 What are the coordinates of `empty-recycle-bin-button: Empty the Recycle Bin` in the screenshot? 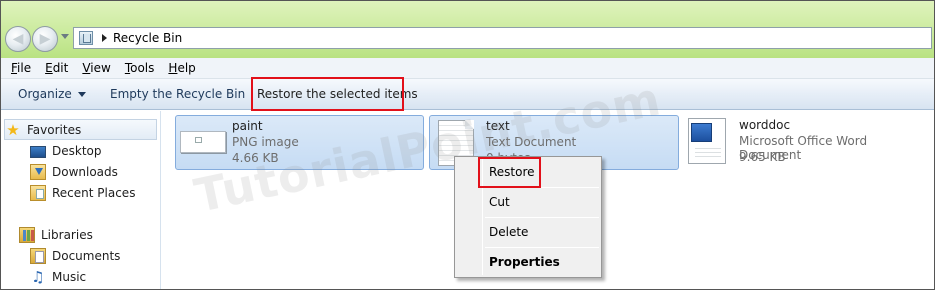 It's located at (177, 94).